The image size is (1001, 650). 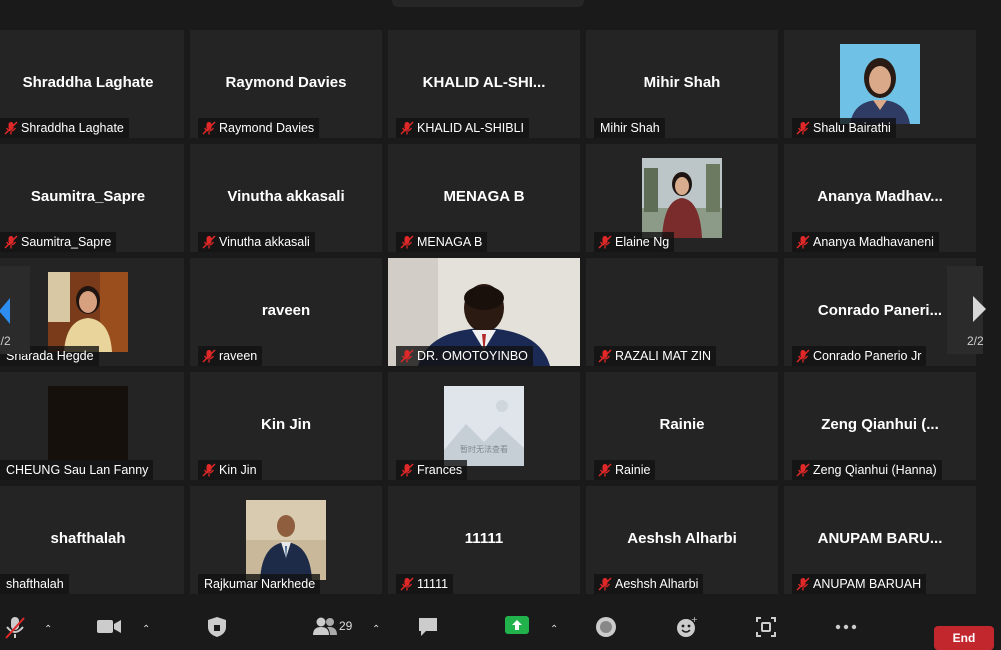 What do you see at coordinates (15, 628) in the screenshot?
I see `mute-button` at bounding box center [15, 628].